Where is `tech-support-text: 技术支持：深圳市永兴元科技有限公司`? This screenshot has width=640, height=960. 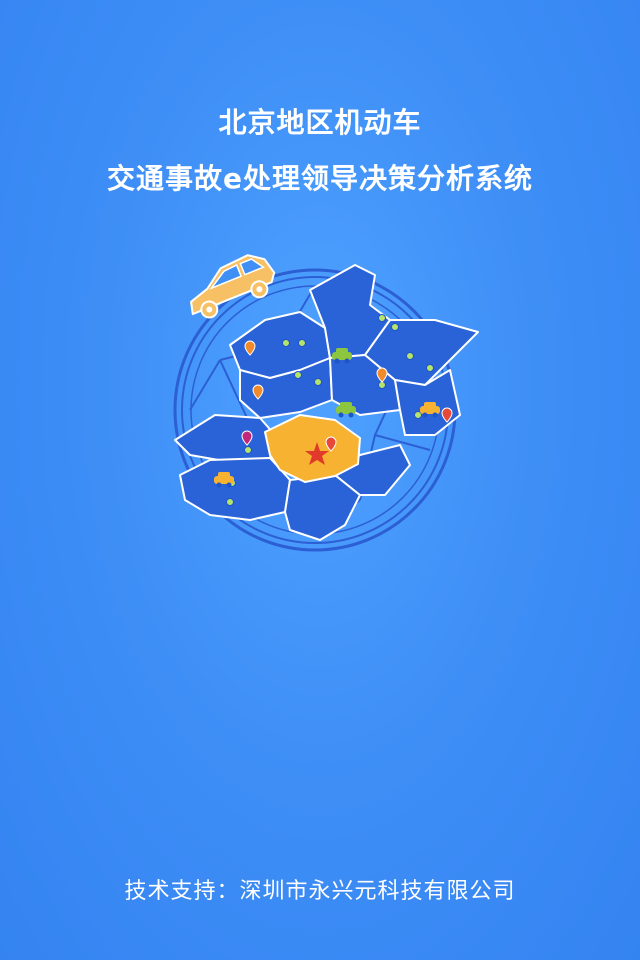 tech-support-text: 技术支持：深圳市永兴元科技有限公司 is located at coordinates (320, 891).